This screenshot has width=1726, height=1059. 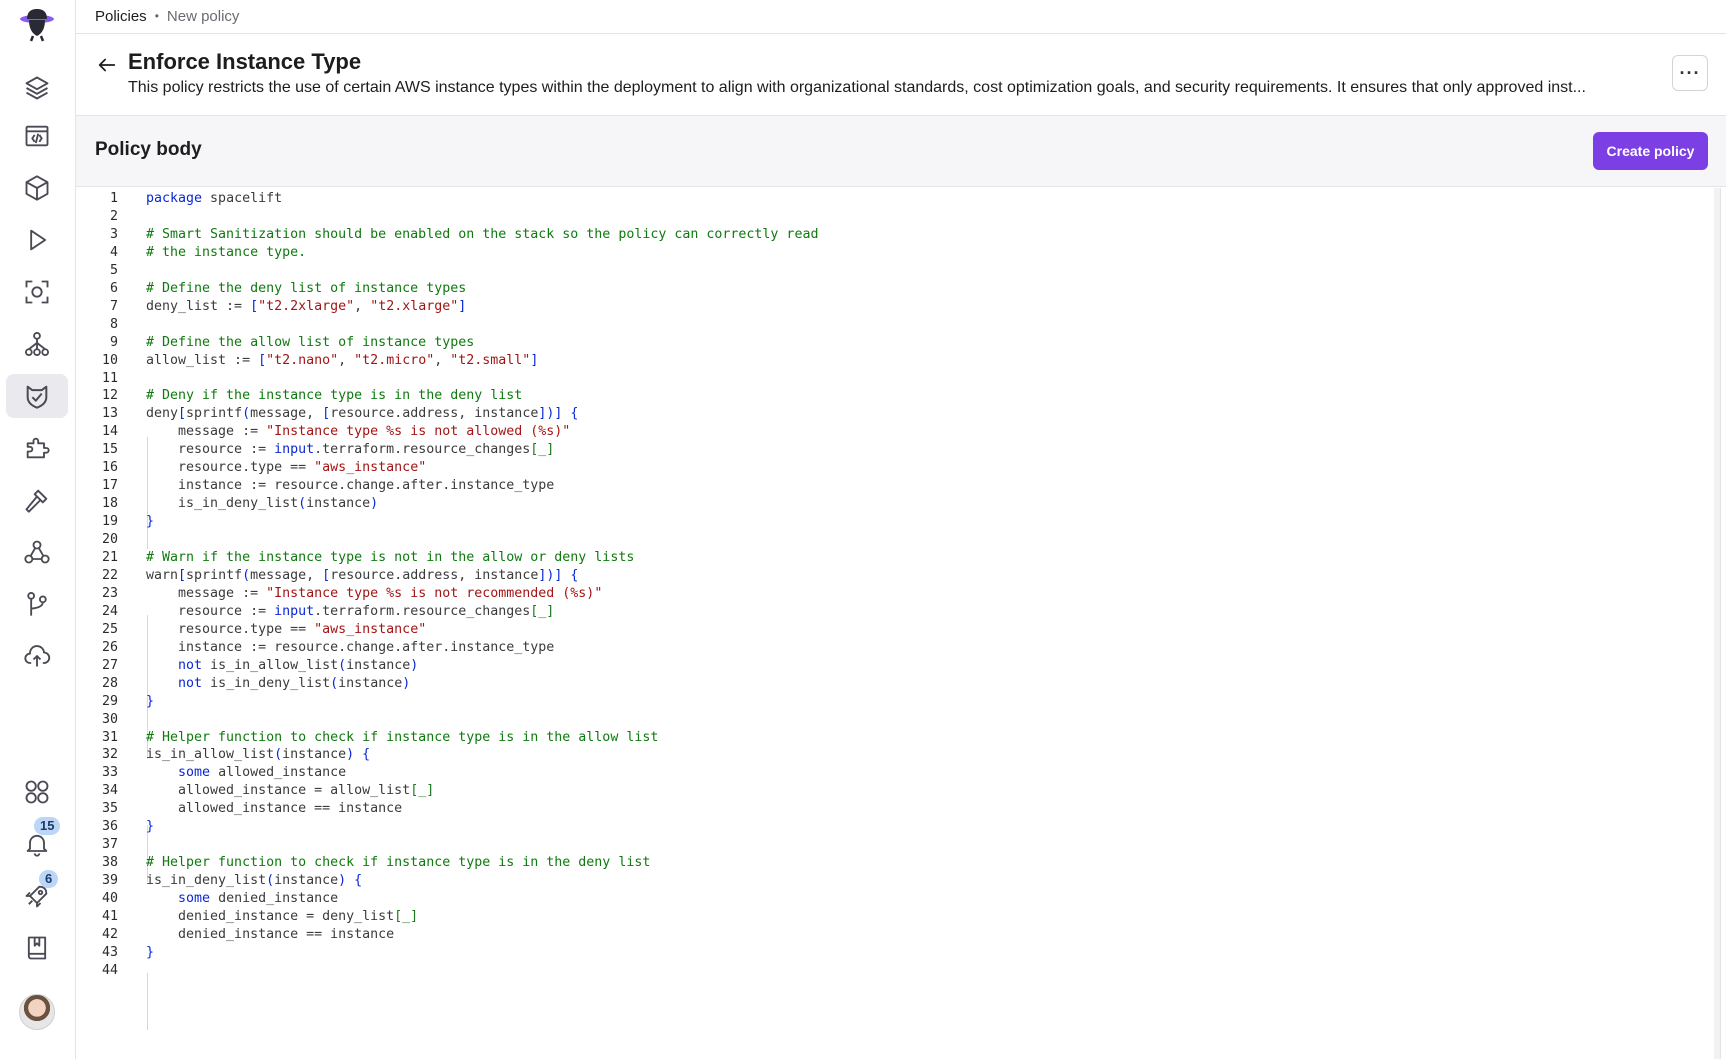 I want to click on sidebar: 15 6, so click(x=38, y=529).